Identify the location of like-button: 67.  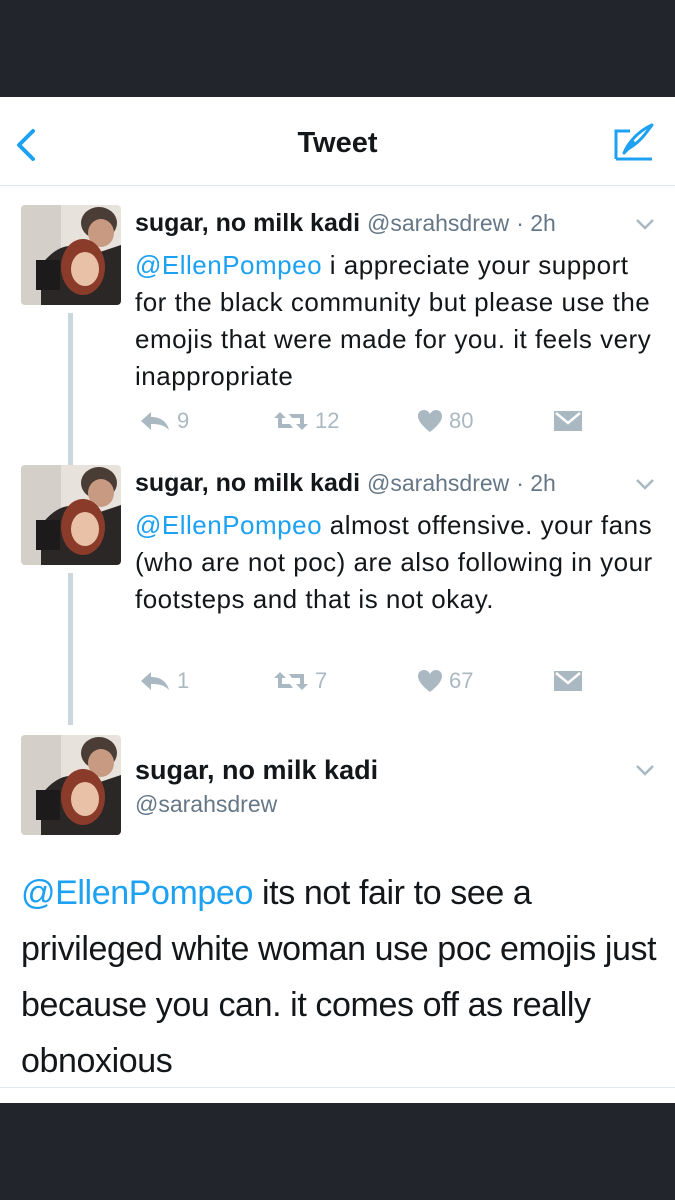
(445, 681).